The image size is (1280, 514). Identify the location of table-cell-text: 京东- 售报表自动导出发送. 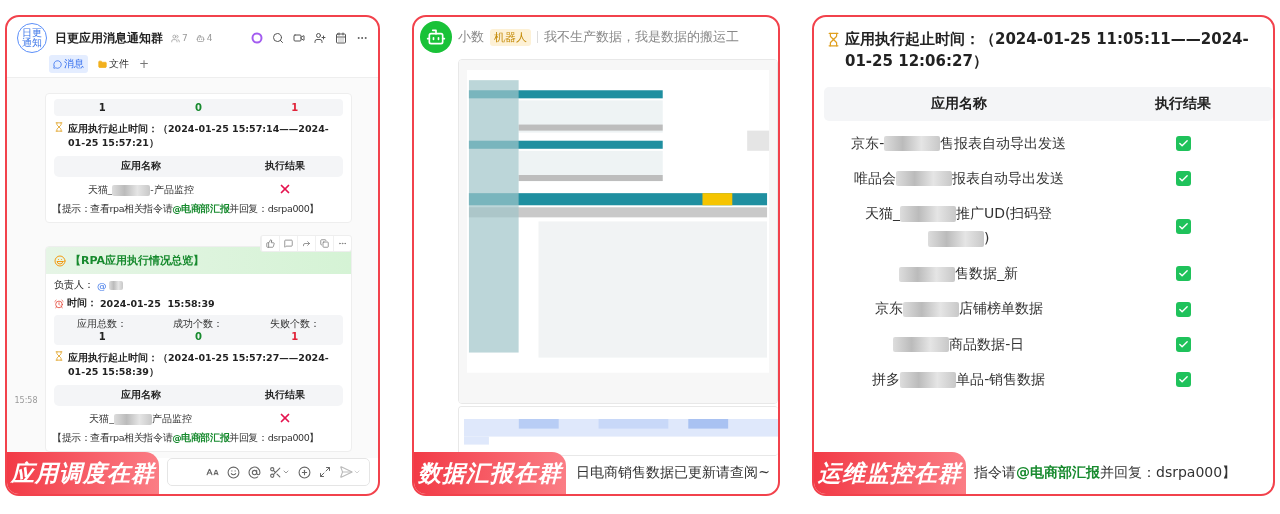
(959, 143).